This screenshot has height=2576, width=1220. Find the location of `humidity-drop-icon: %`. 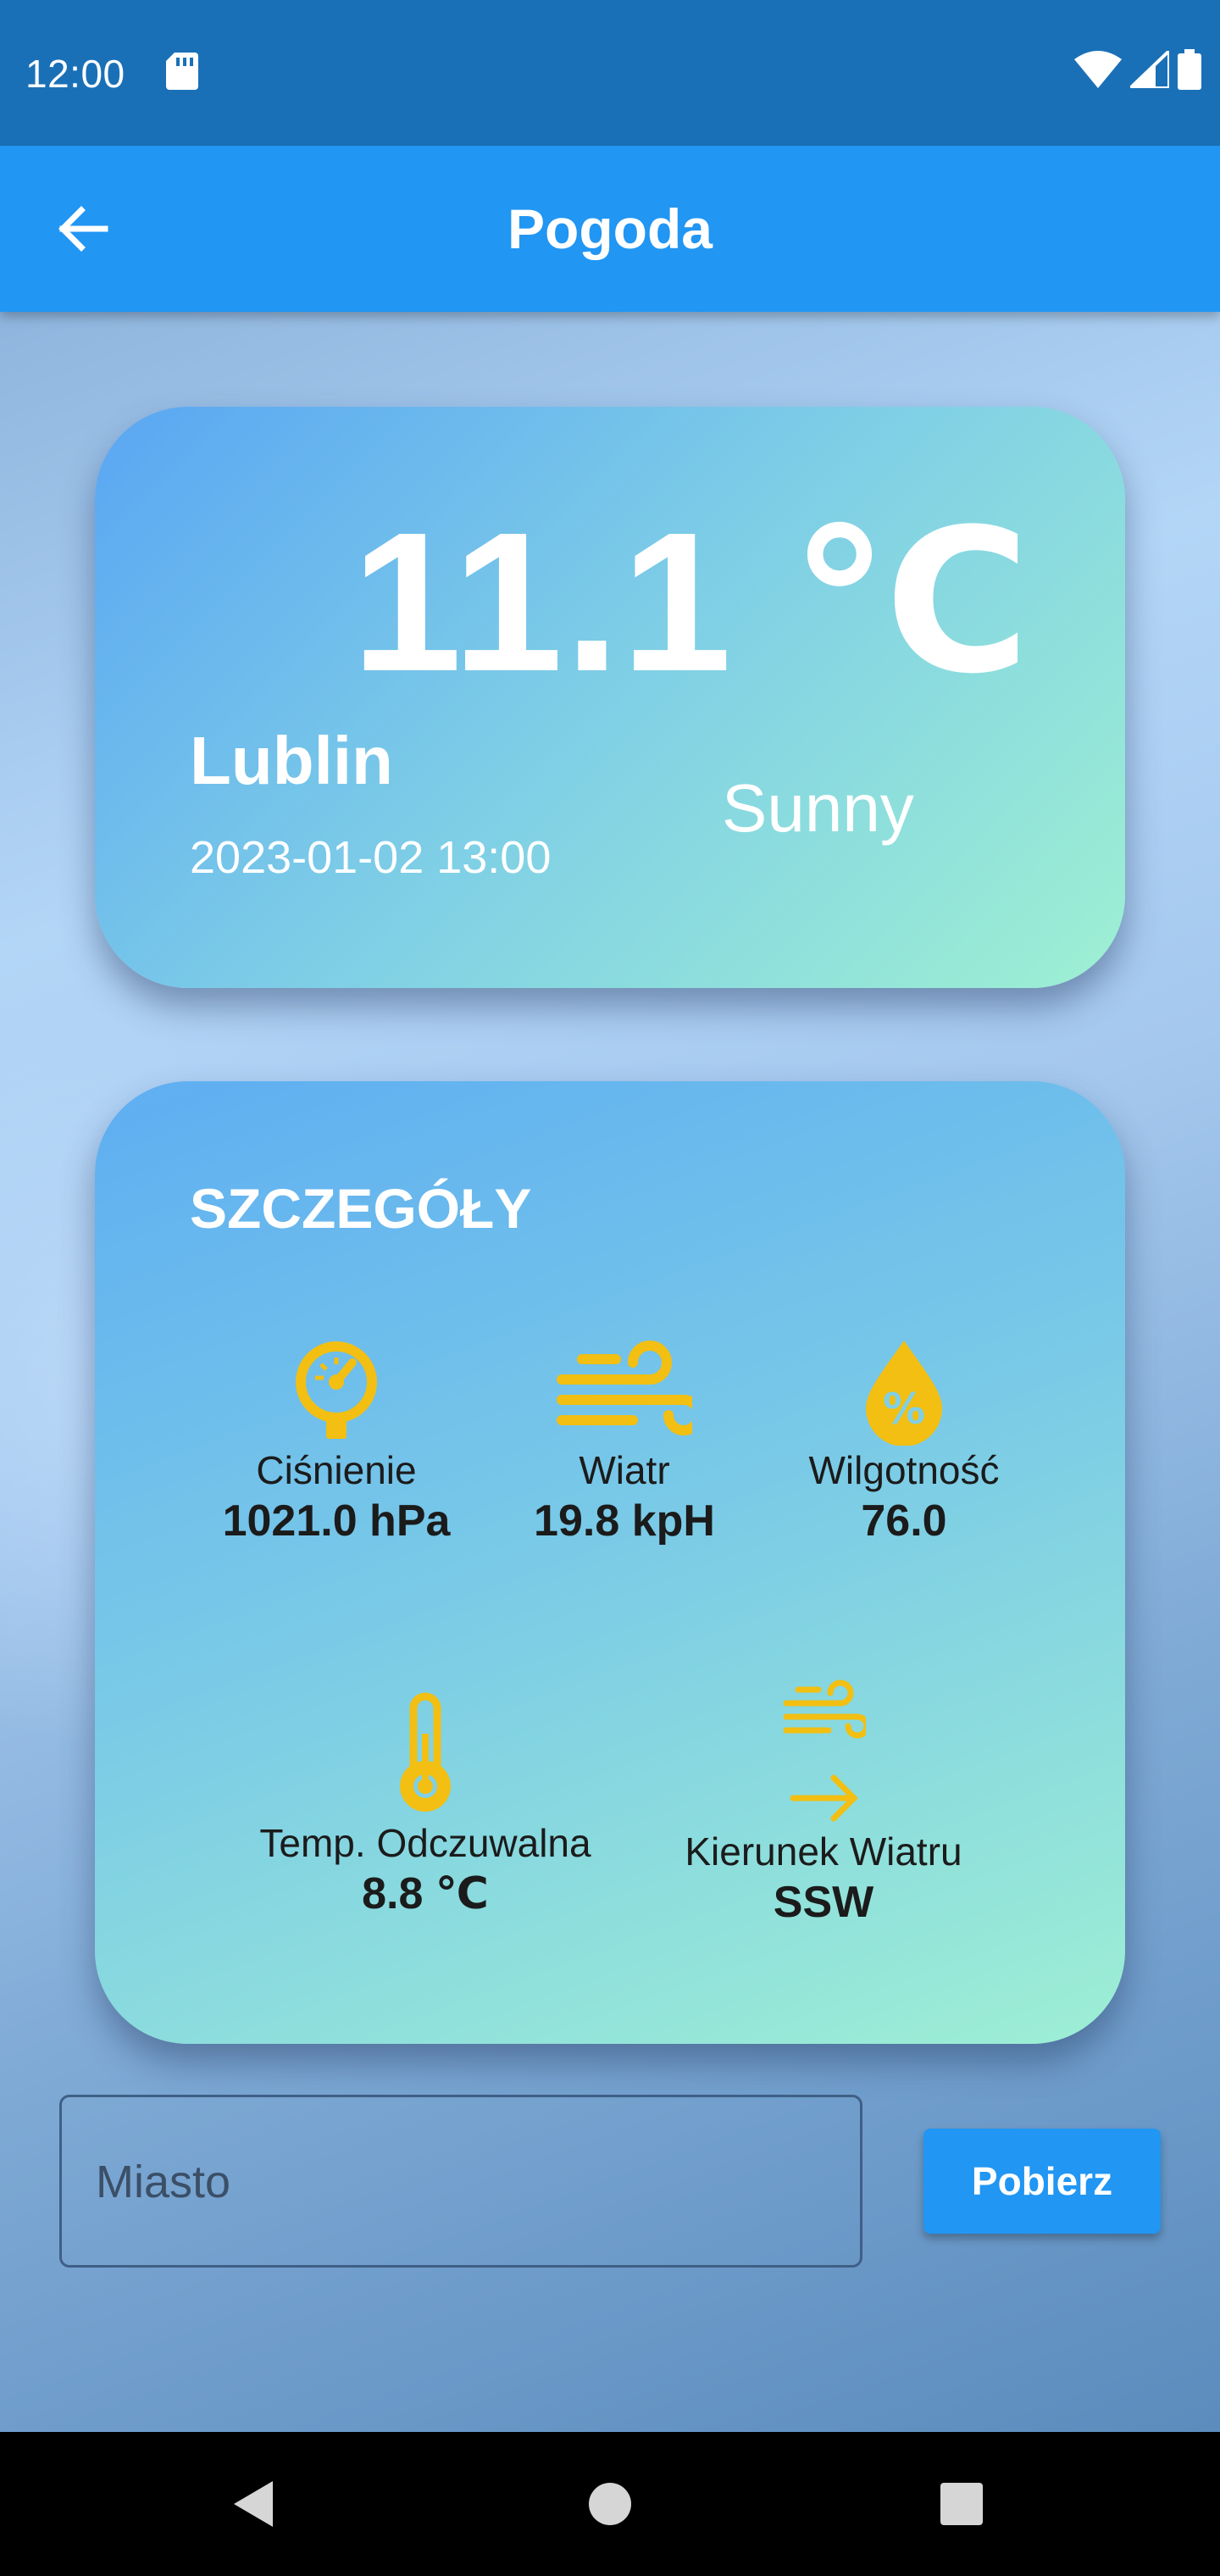

humidity-drop-icon: % is located at coordinates (904, 1390).